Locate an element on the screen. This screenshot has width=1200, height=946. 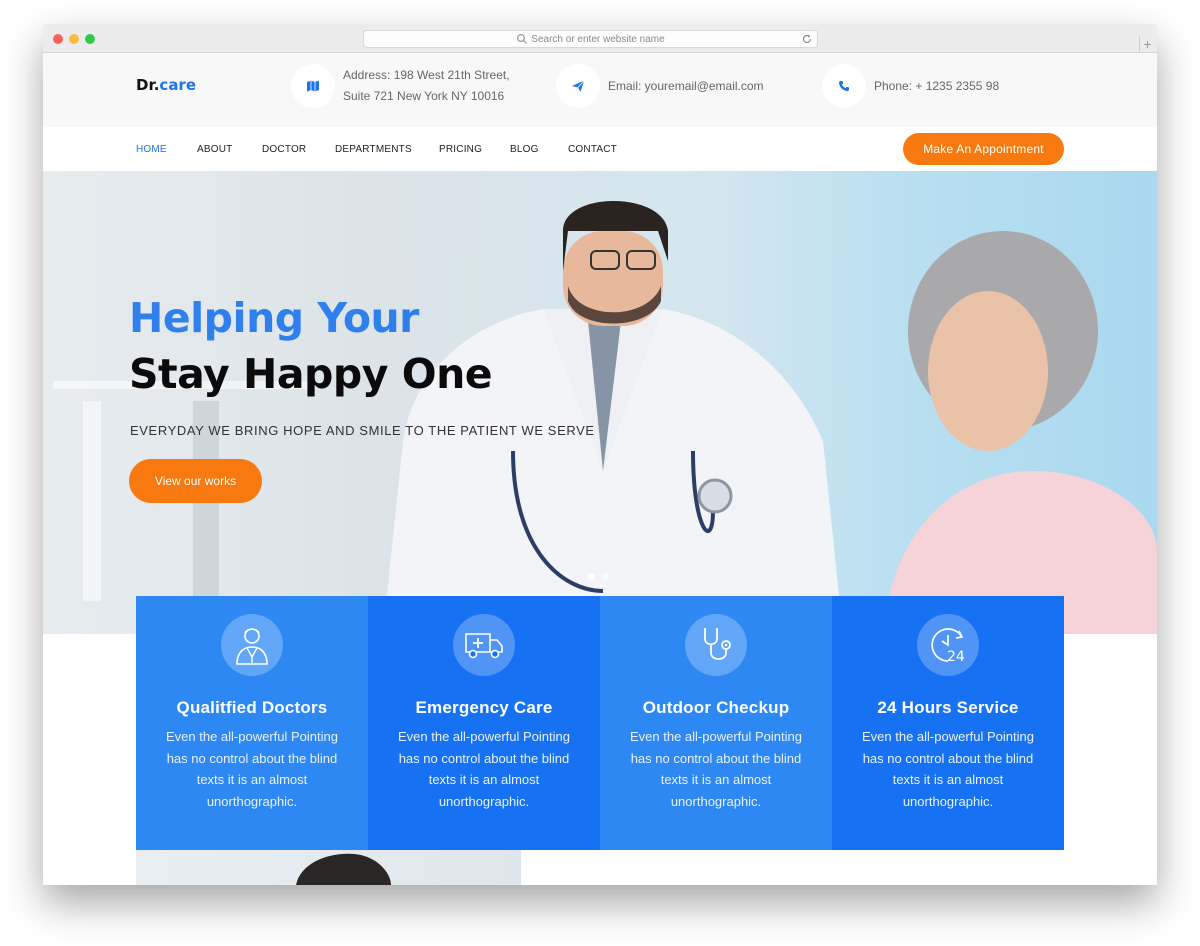
phone-text: Phone: + 1235 2355 98 is located at coordinates (936, 86).